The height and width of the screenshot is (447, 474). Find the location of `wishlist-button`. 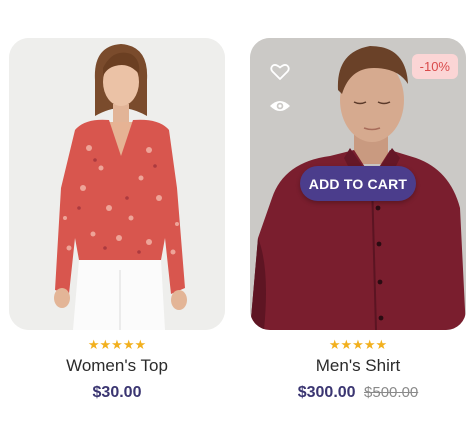

wishlist-button is located at coordinates (280, 72).